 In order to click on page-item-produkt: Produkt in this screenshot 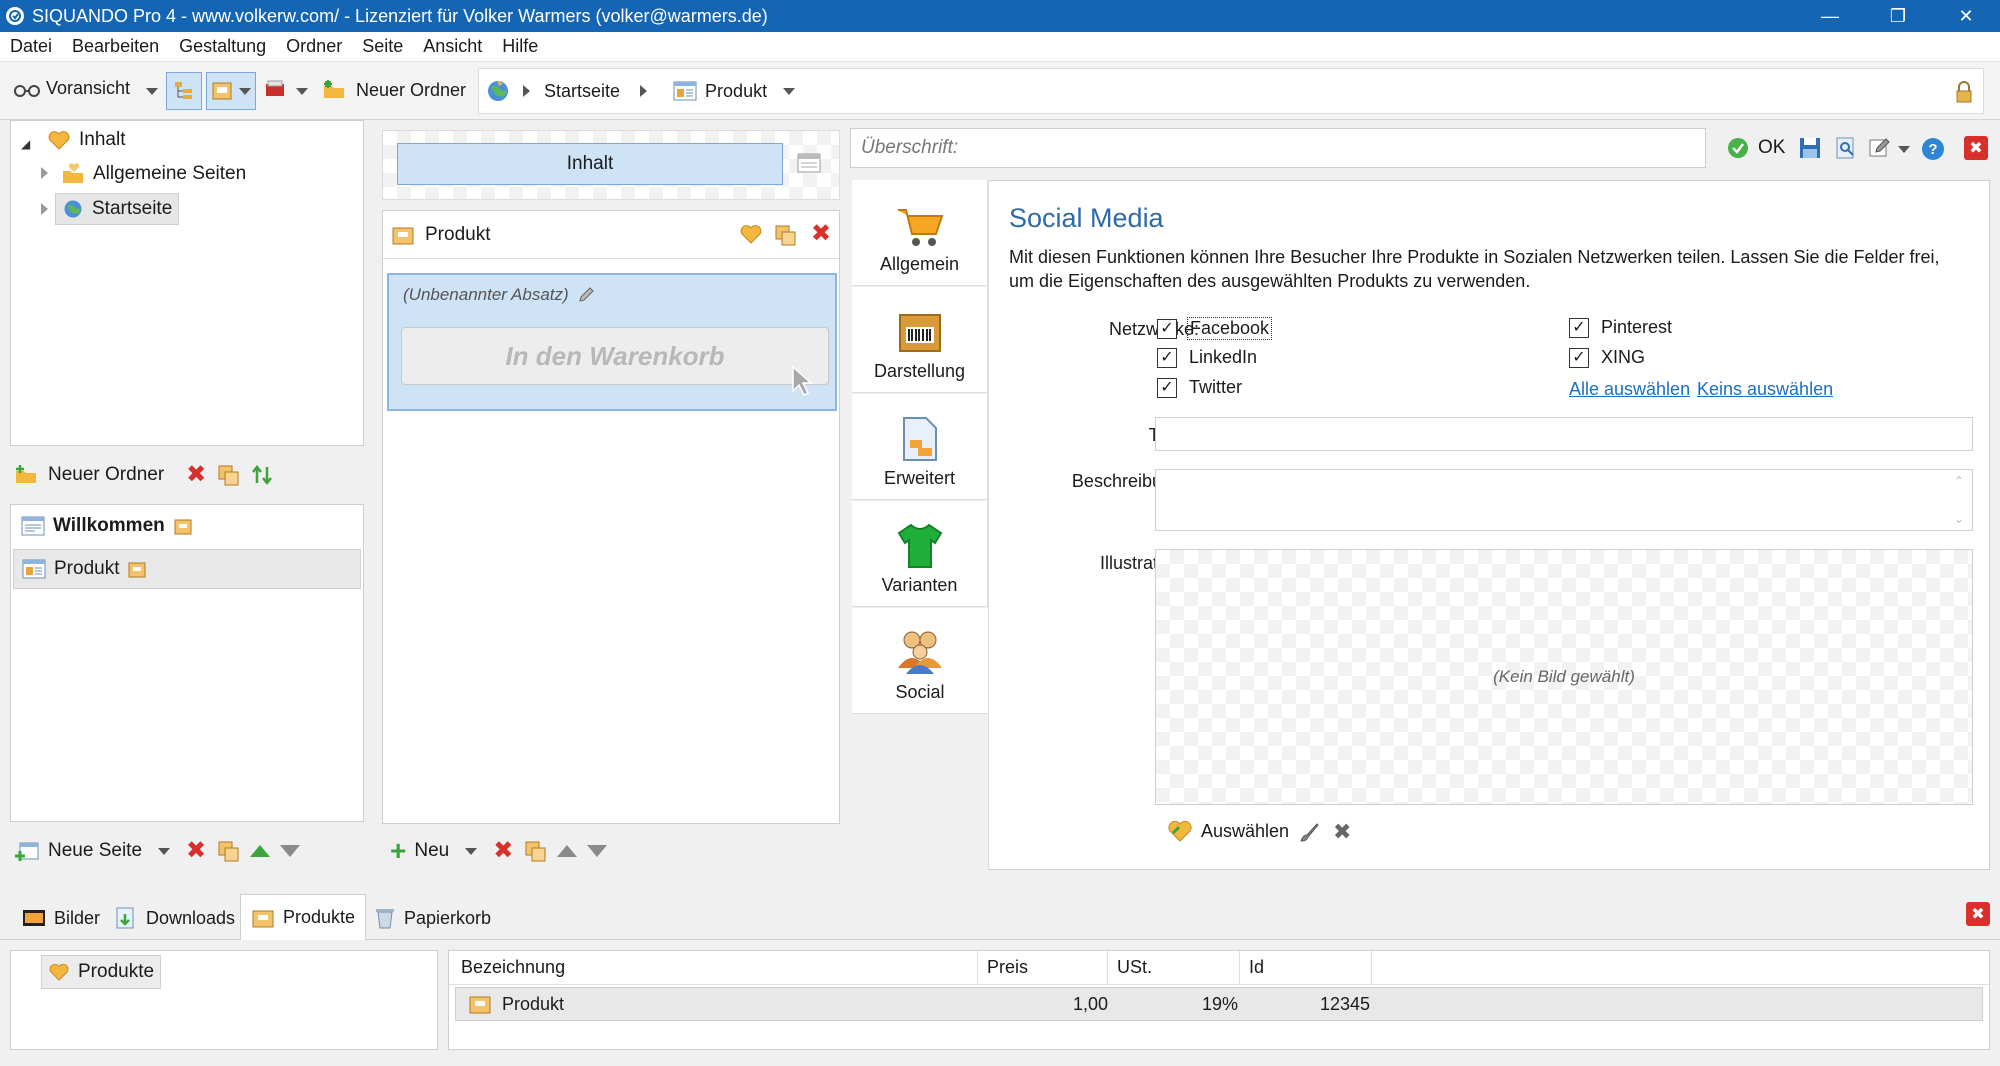, I will do `click(187, 569)`.